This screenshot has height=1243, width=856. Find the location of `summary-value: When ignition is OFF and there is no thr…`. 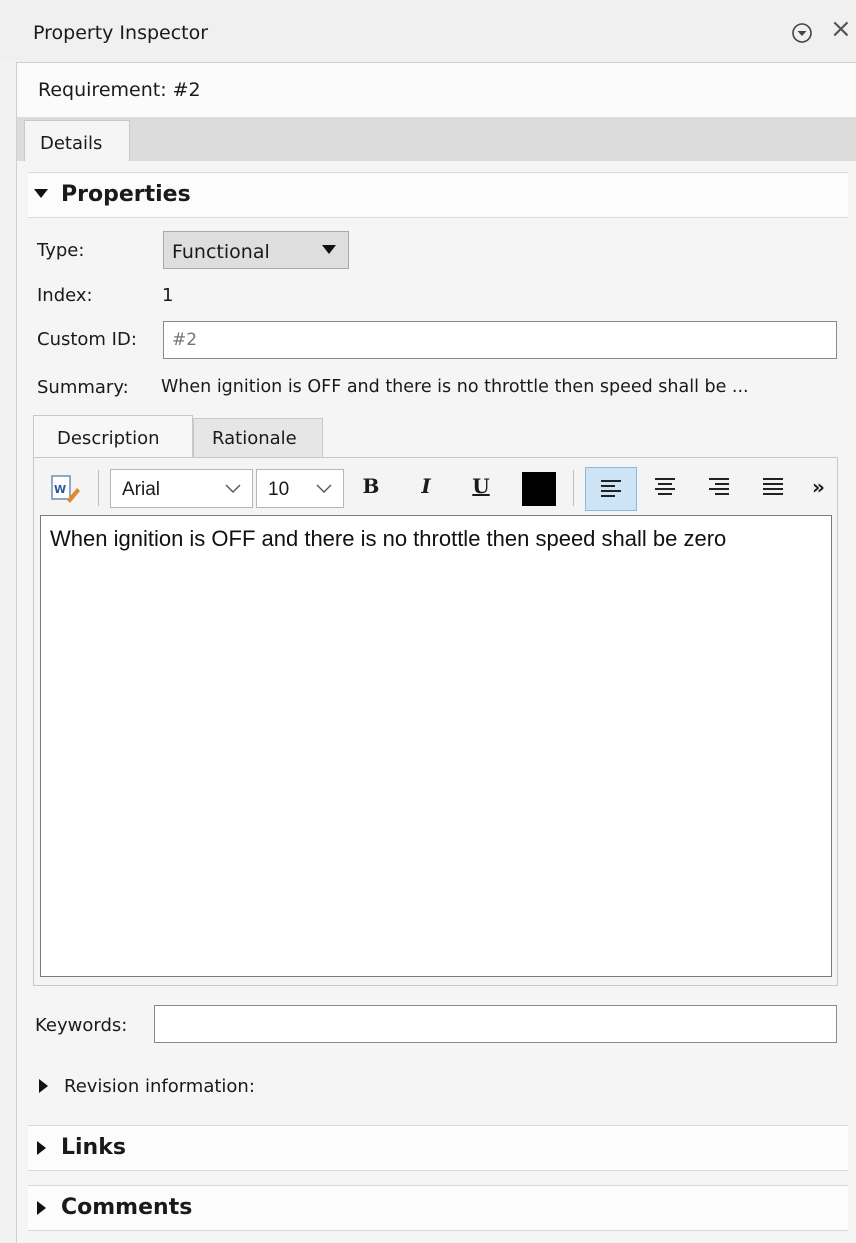

summary-value: When ignition is OFF and there is no thr… is located at coordinates (455, 387).